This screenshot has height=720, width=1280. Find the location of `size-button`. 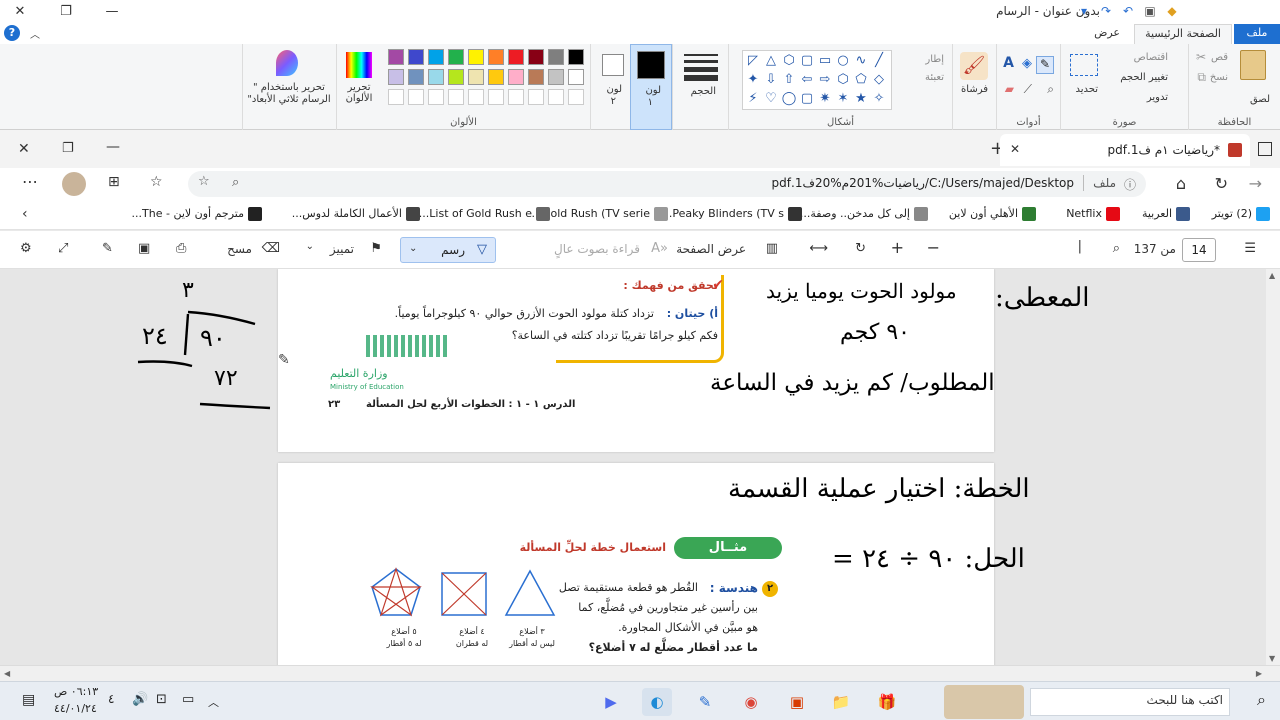

size-button is located at coordinates (701, 78).